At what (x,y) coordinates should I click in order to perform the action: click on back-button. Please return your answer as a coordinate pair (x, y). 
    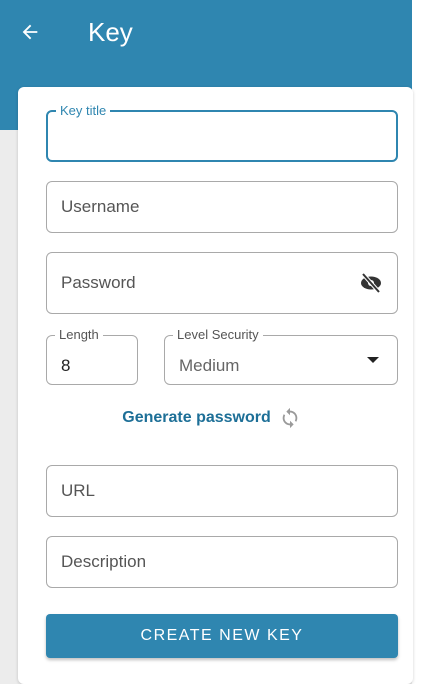
    Looking at the image, I should click on (30, 32).